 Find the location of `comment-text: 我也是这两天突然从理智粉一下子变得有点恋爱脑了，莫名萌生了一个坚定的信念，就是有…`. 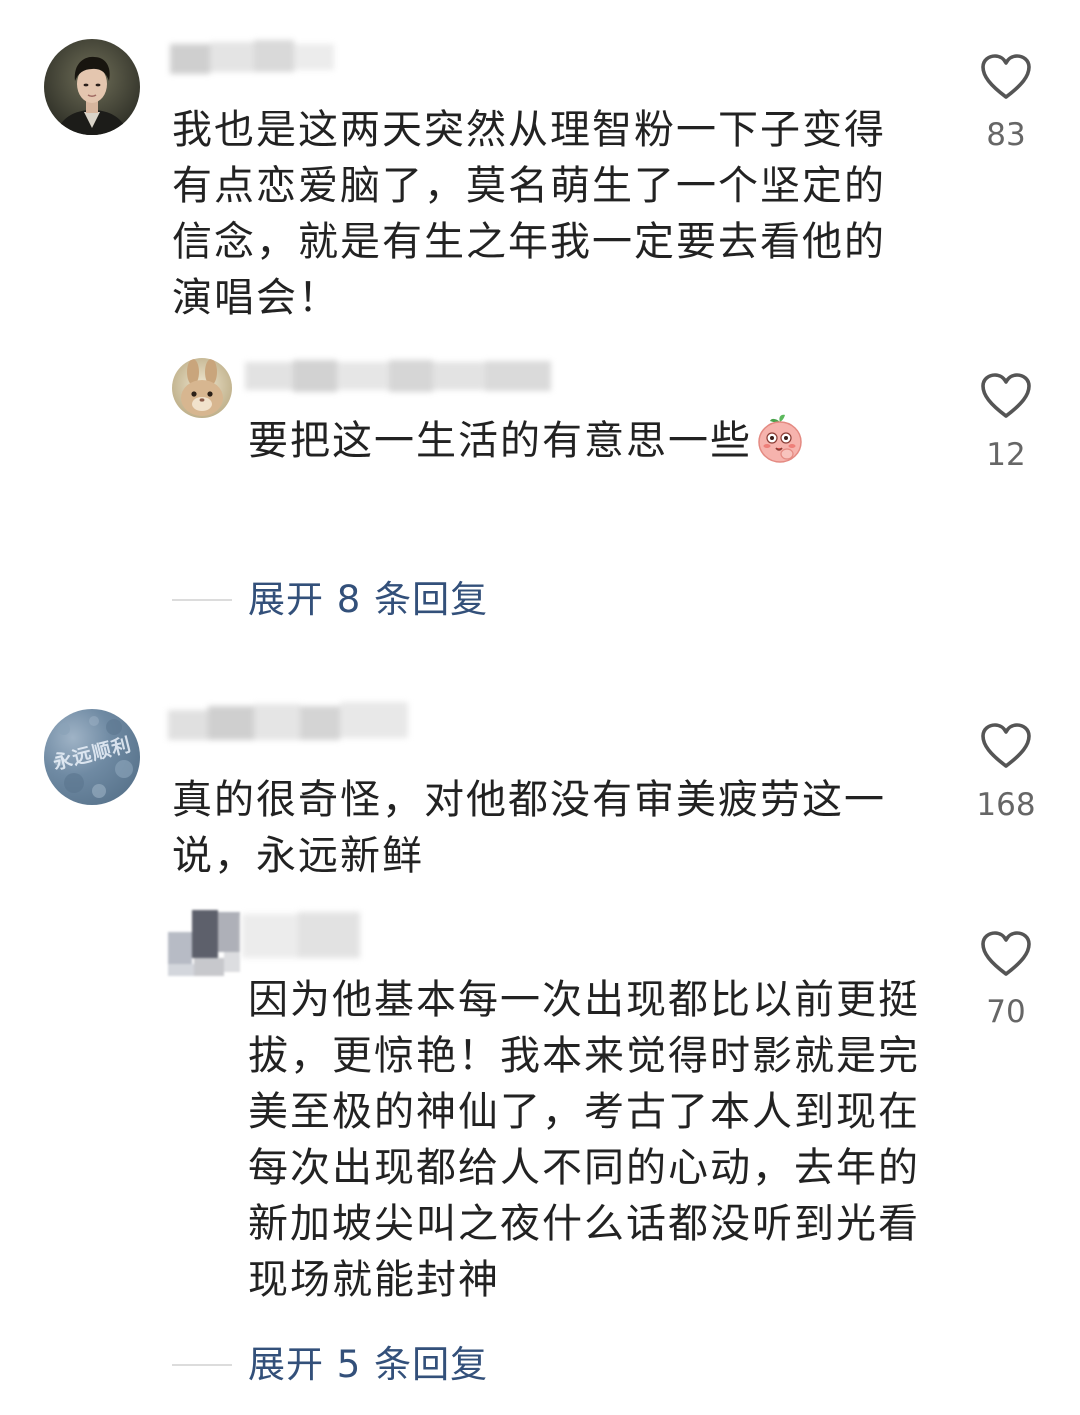

comment-text: 我也是这两天突然从理智粉一下子变得有点恋爱脑了，莫名萌生了一个坚定的信念，就是有… is located at coordinates (529, 214).